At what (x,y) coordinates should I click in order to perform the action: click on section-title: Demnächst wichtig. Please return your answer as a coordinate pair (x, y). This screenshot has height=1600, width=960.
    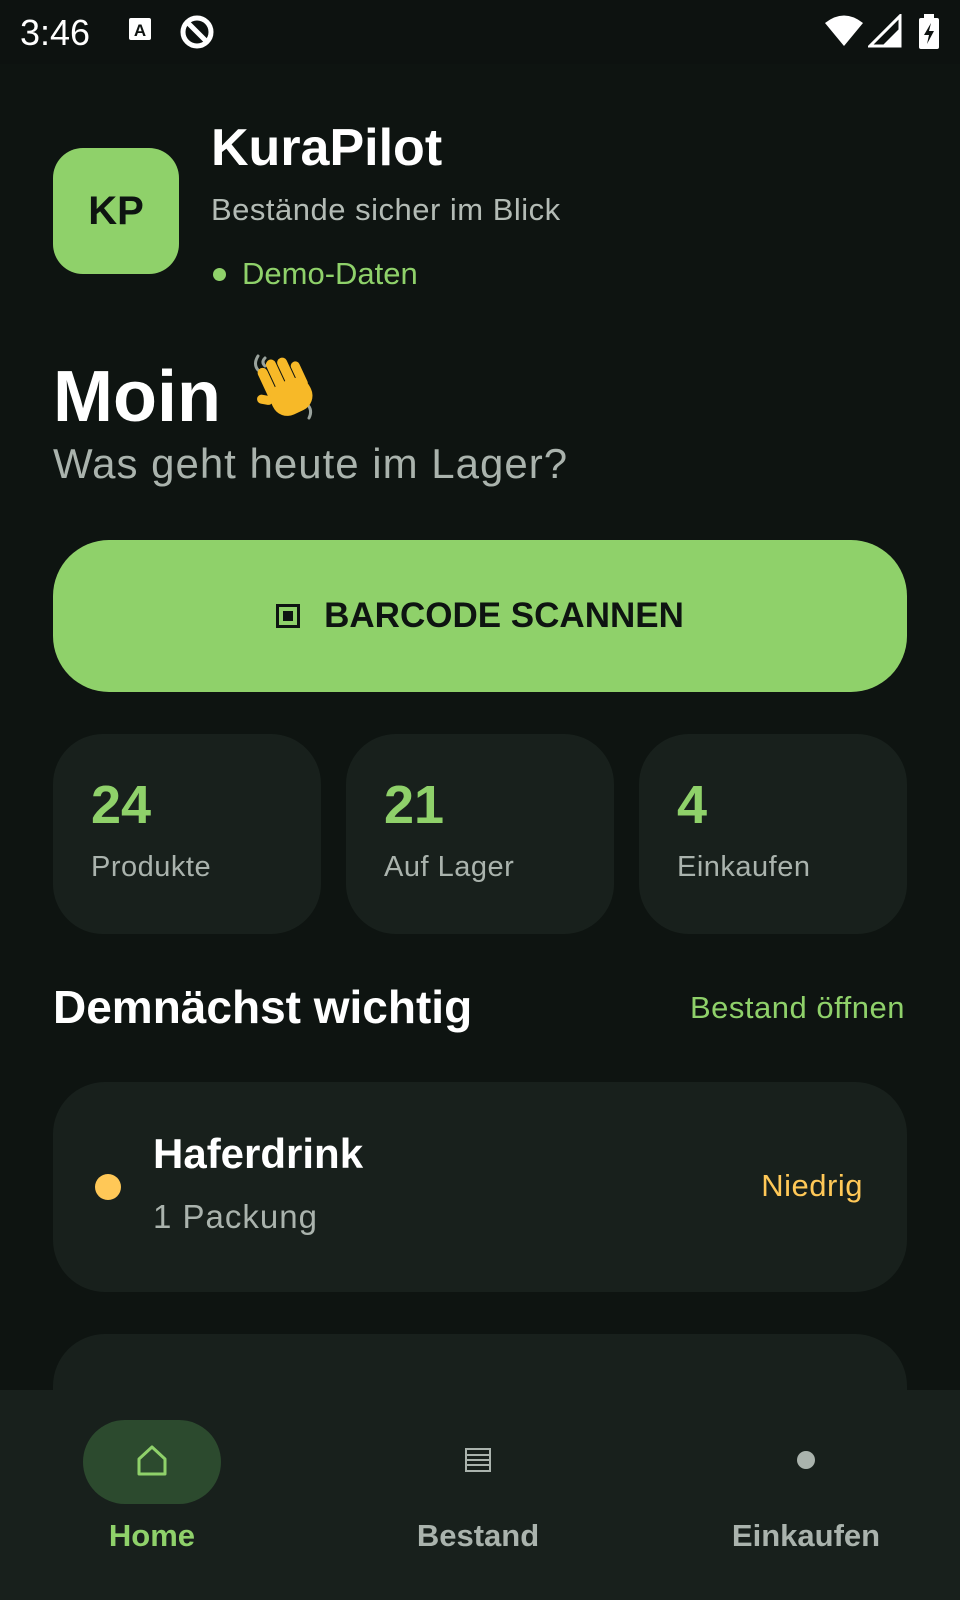
    Looking at the image, I should click on (263, 1007).